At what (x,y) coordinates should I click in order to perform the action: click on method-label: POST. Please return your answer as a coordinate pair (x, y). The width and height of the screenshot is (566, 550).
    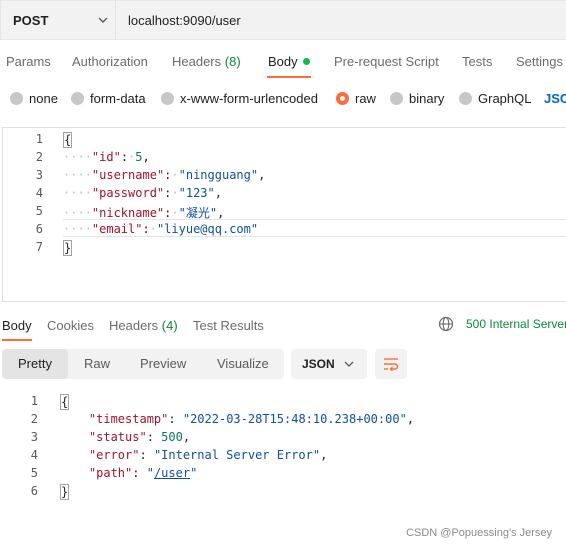
    Looking at the image, I should click on (31, 20).